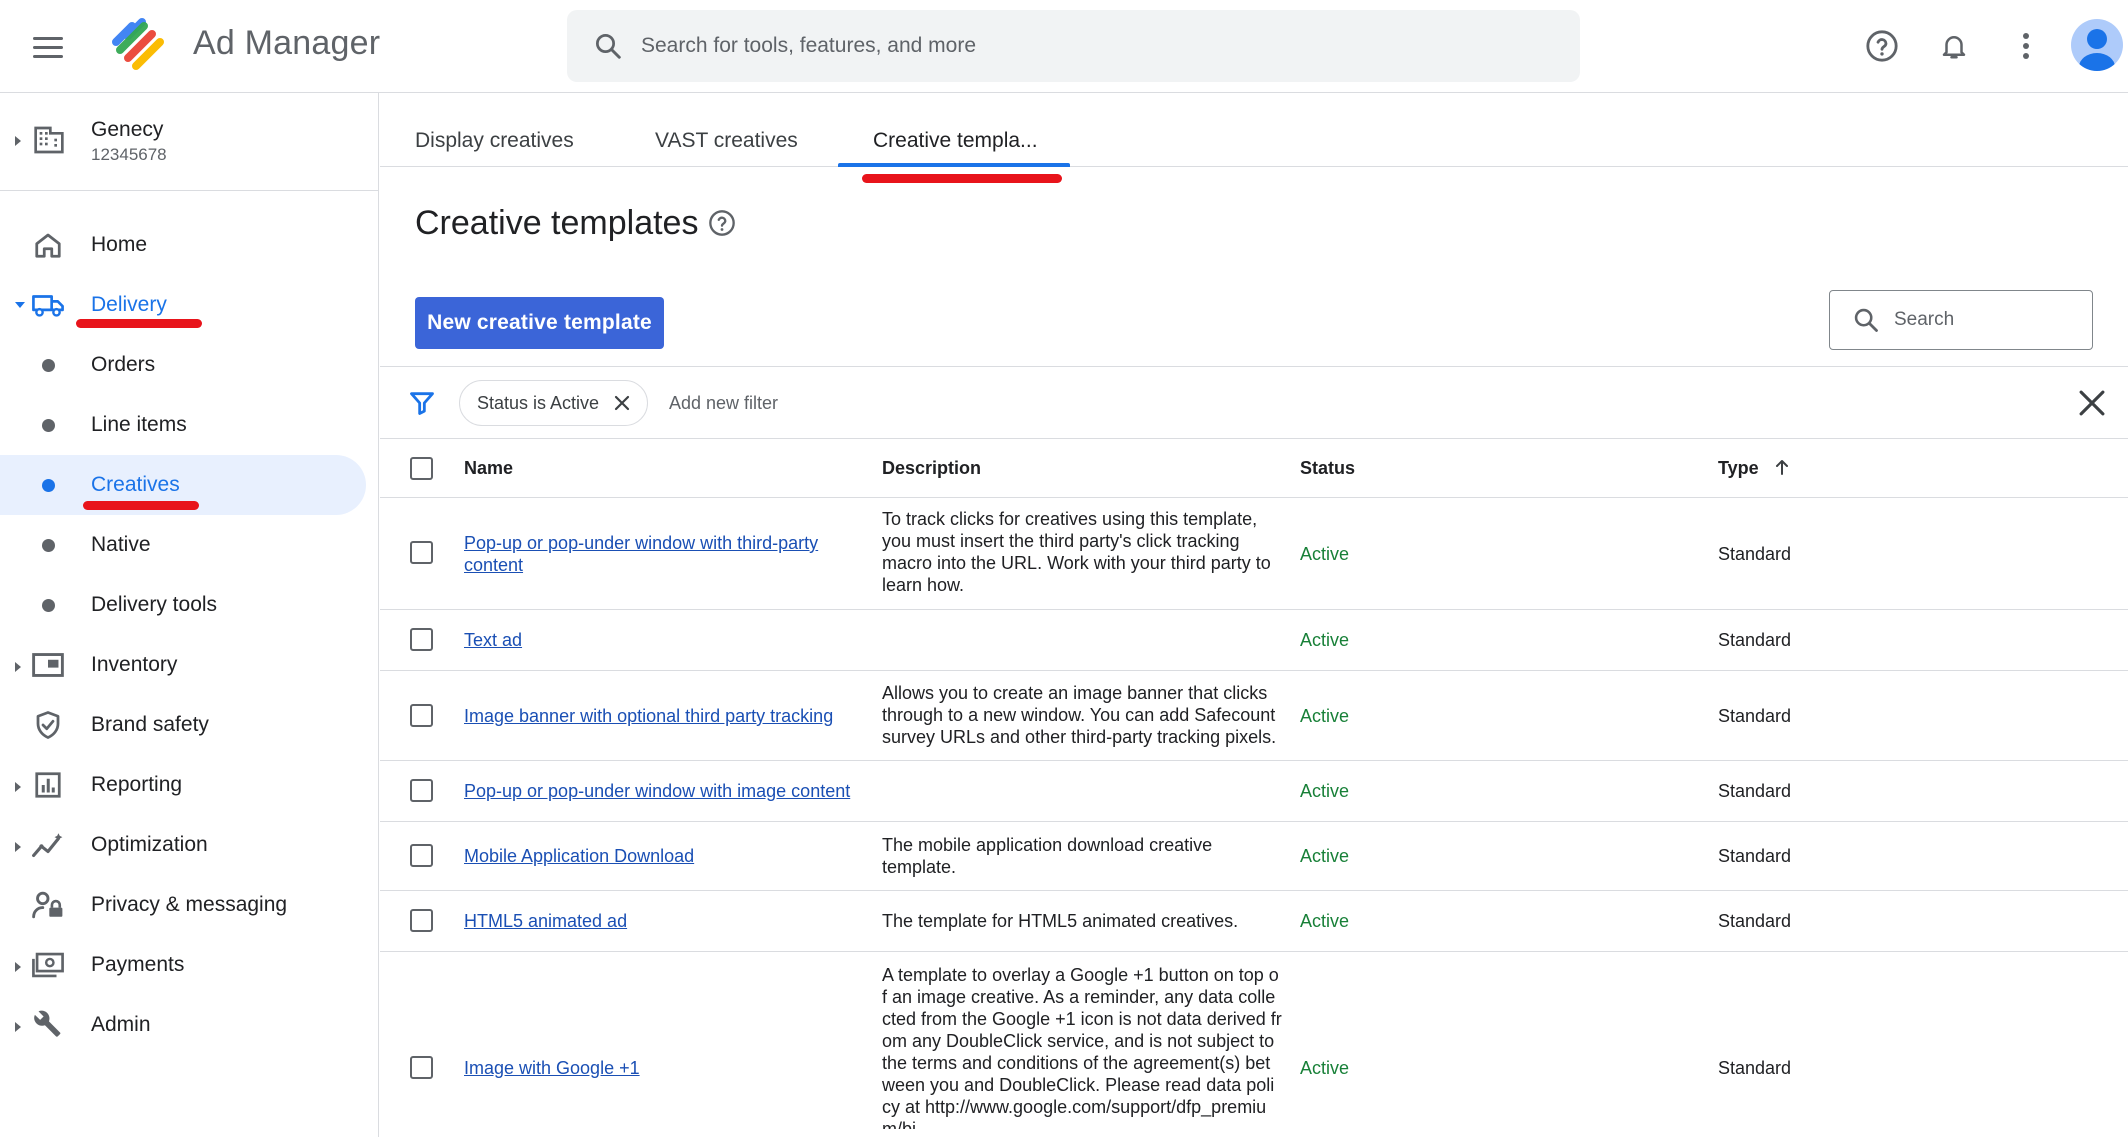 The width and height of the screenshot is (2128, 1137). What do you see at coordinates (129, 304) in the screenshot?
I see `sidebar-item-label: Delivery` at bounding box center [129, 304].